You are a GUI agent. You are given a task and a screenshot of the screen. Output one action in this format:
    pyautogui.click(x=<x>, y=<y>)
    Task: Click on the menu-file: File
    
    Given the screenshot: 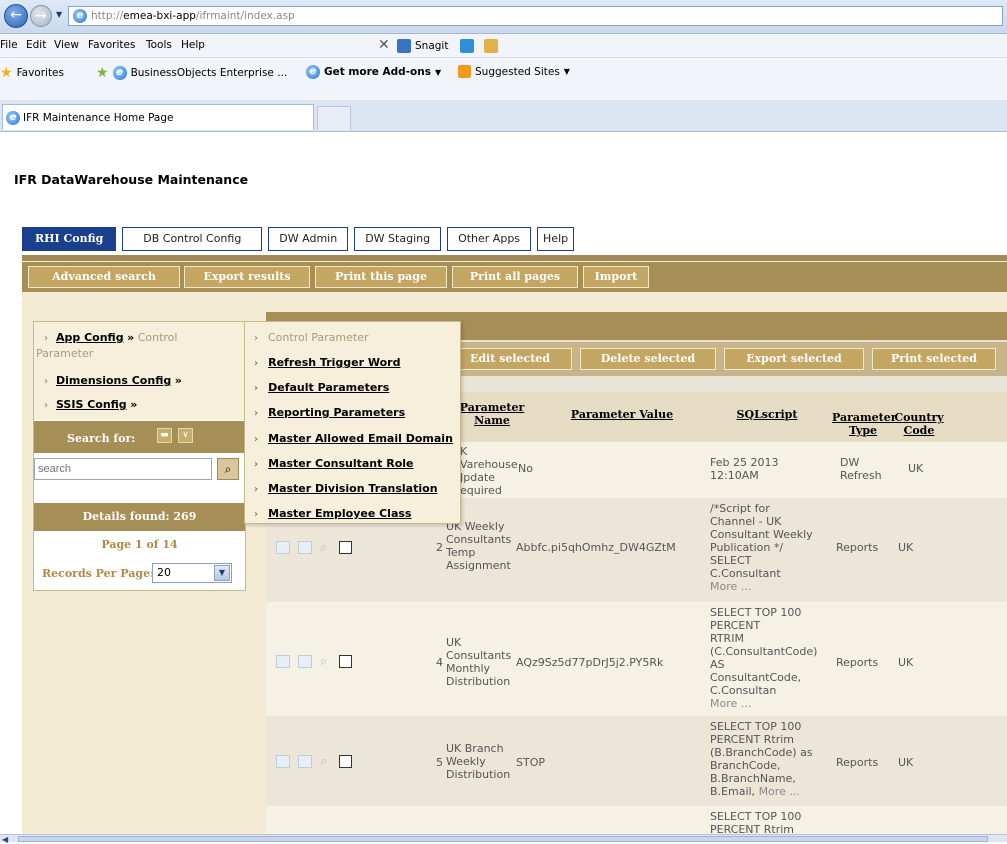 What is the action you would take?
    pyautogui.click(x=9, y=45)
    